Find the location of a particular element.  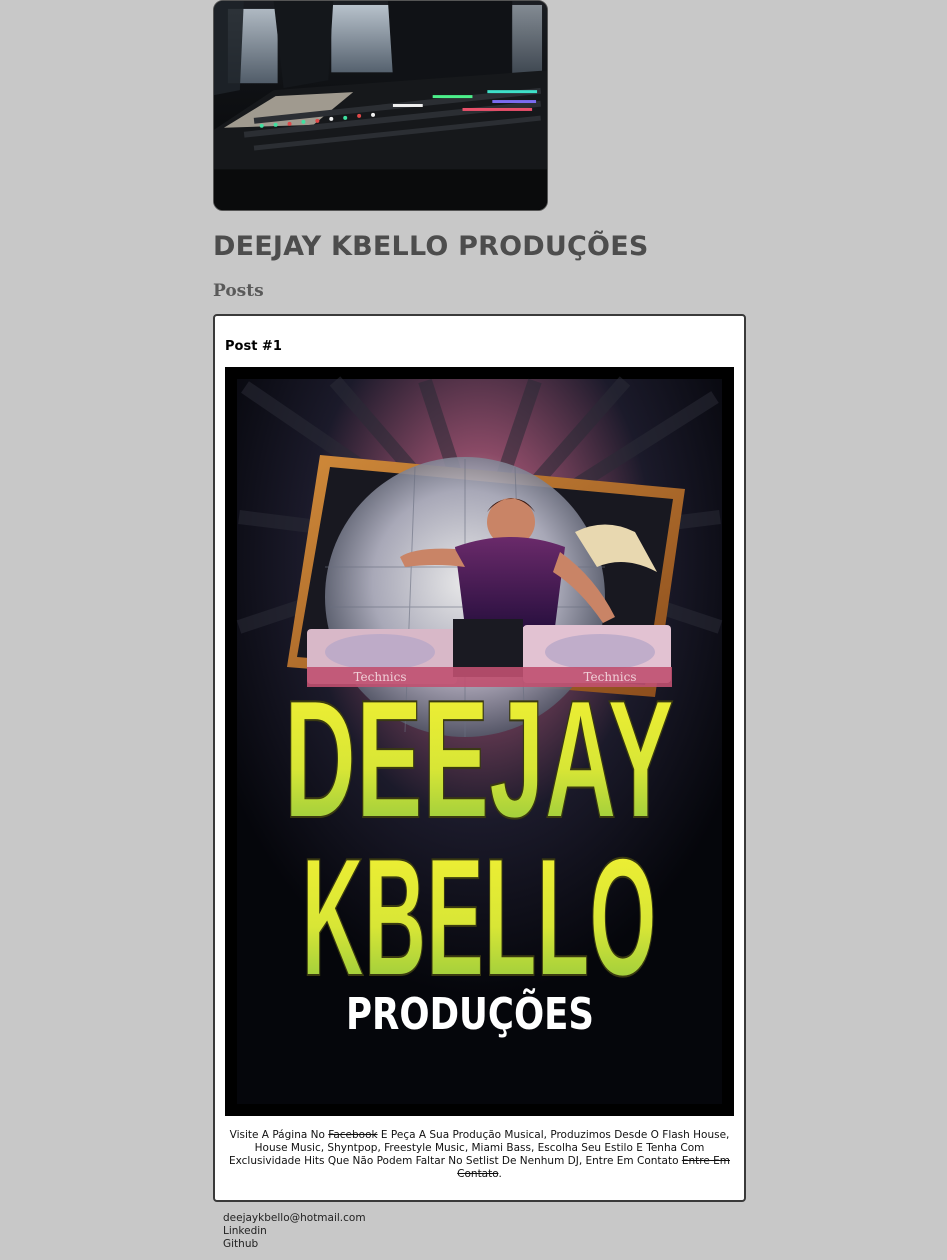

header-banner-image is located at coordinates (380, 105).